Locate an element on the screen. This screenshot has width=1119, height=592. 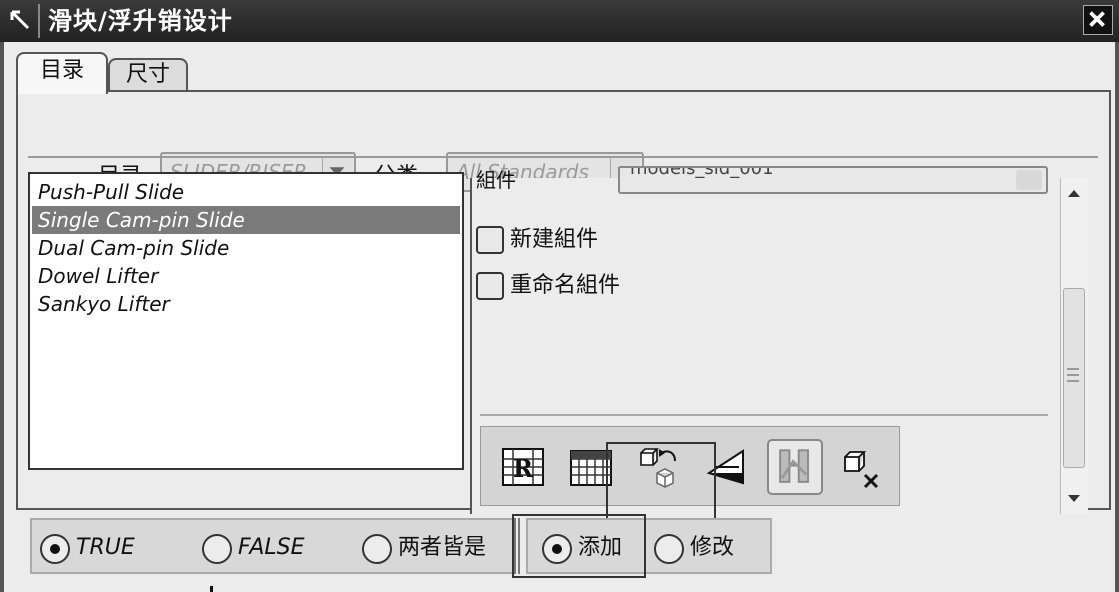
radio-add-label: 添加 is located at coordinates (600, 547).